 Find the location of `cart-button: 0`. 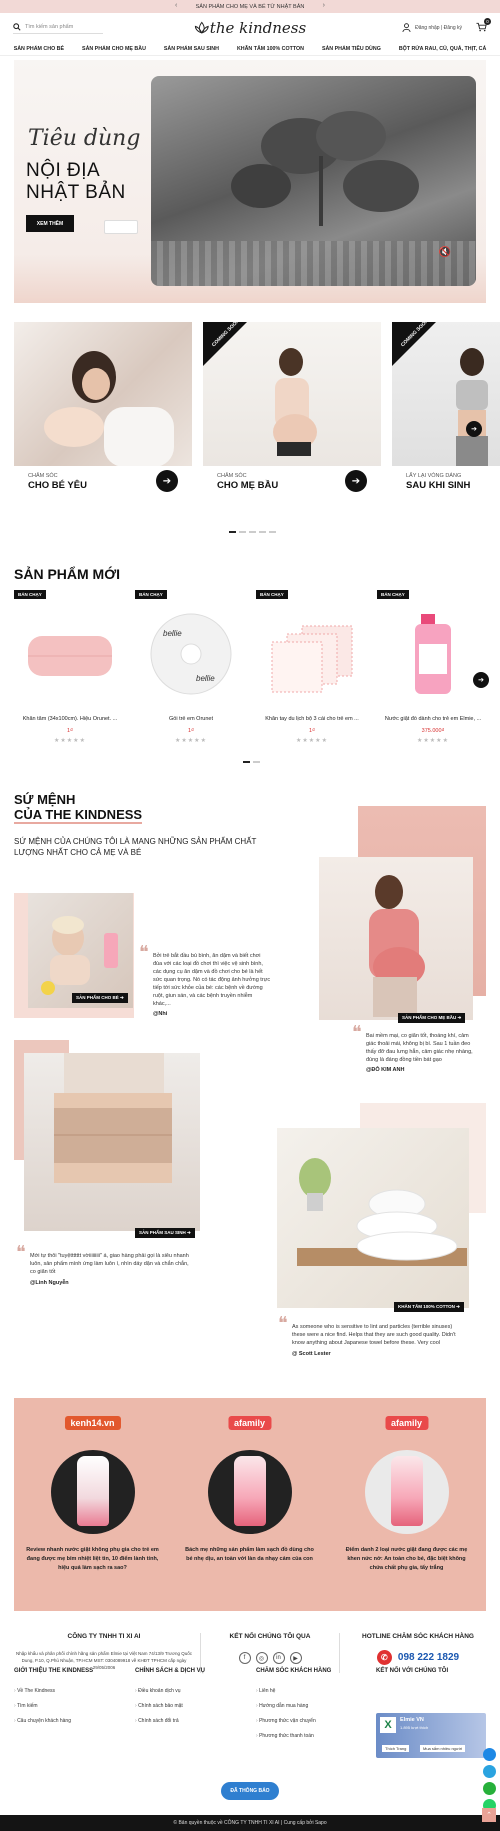

cart-button: 0 is located at coordinates (483, 25).